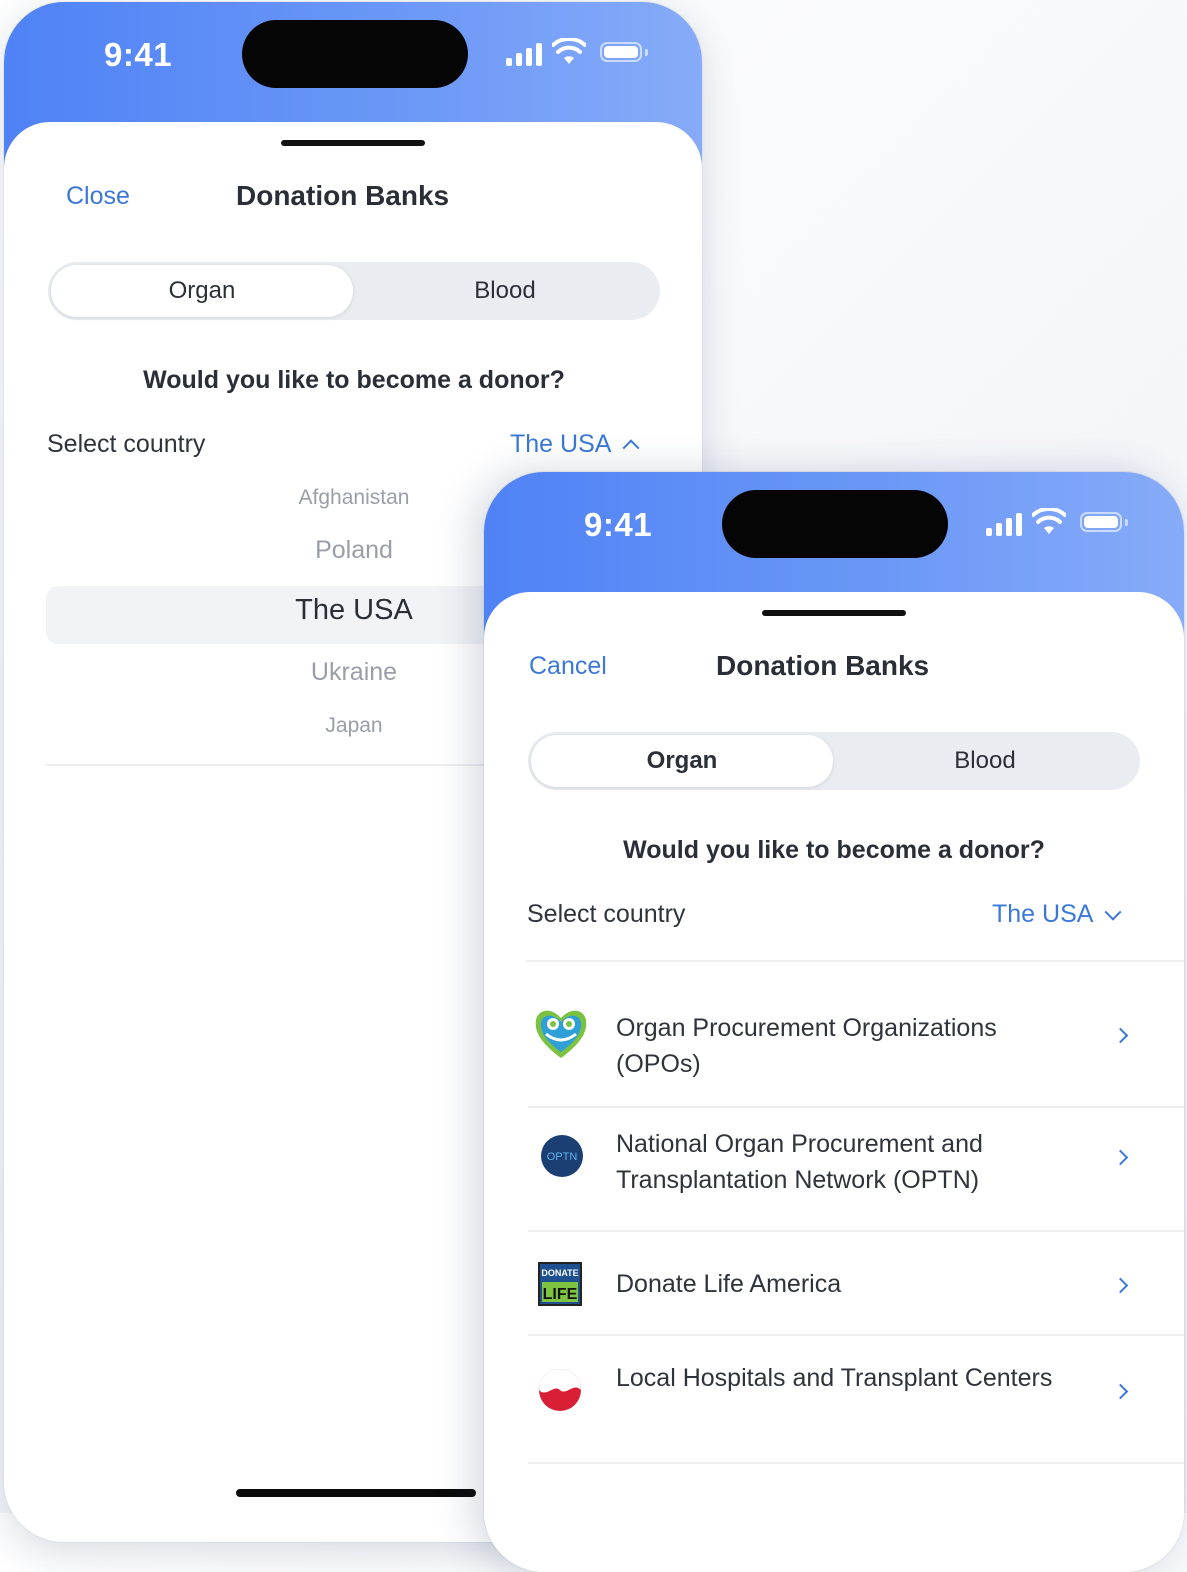 Image resolution: width=1187 pixels, height=1572 pixels. I want to click on hospital-swirl-logo-icon, so click(560, 1390).